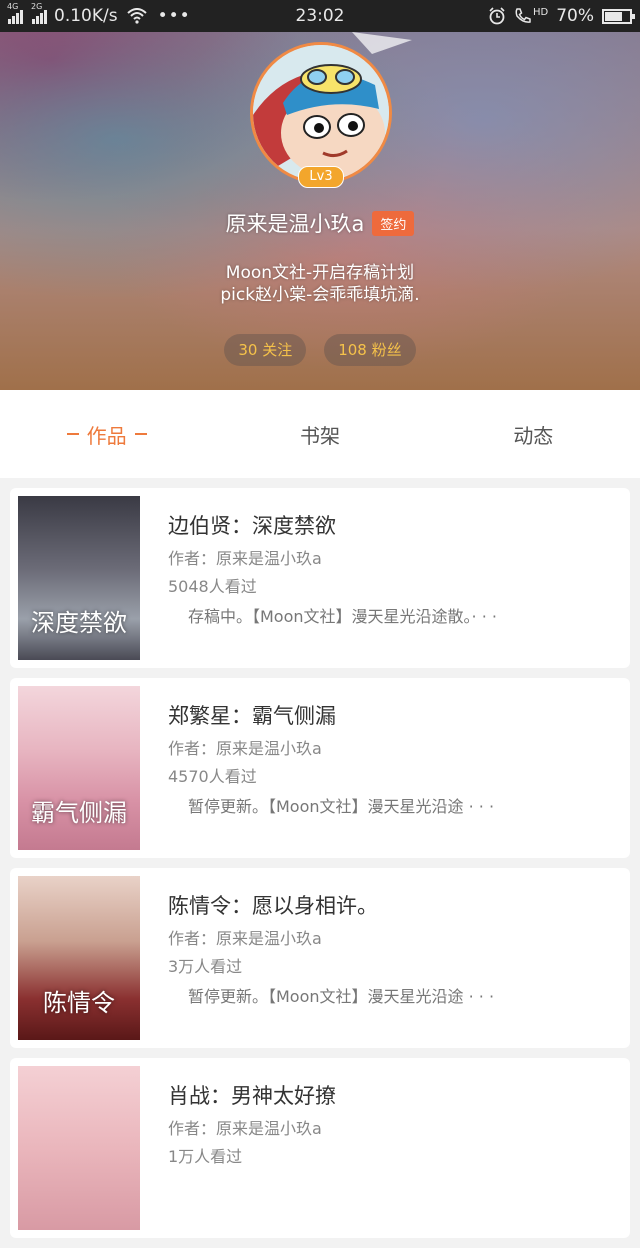  I want to click on tab-activity: 动态, so click(533, 434).